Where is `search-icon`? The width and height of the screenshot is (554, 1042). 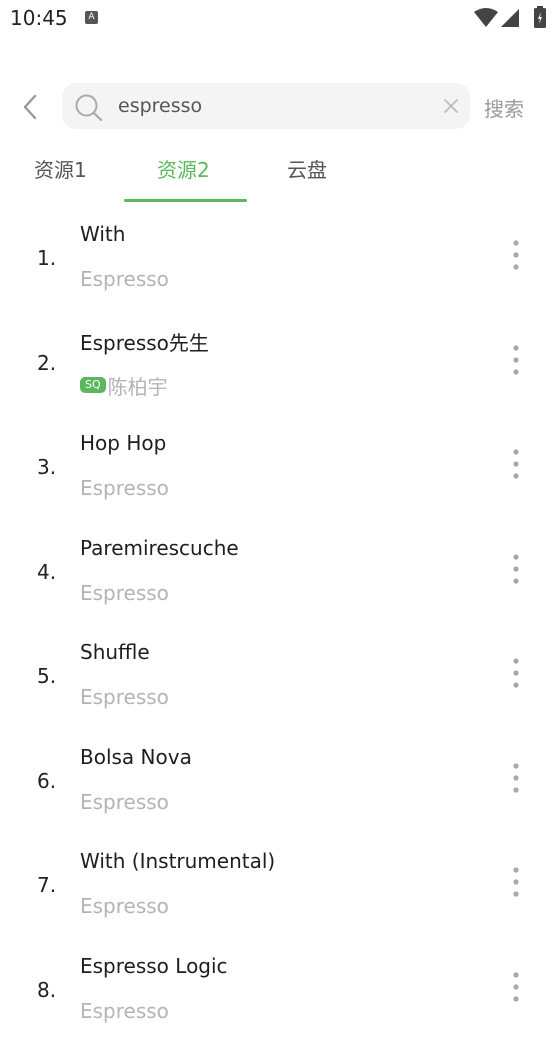
search-icon is located at coordinates (89, 108).